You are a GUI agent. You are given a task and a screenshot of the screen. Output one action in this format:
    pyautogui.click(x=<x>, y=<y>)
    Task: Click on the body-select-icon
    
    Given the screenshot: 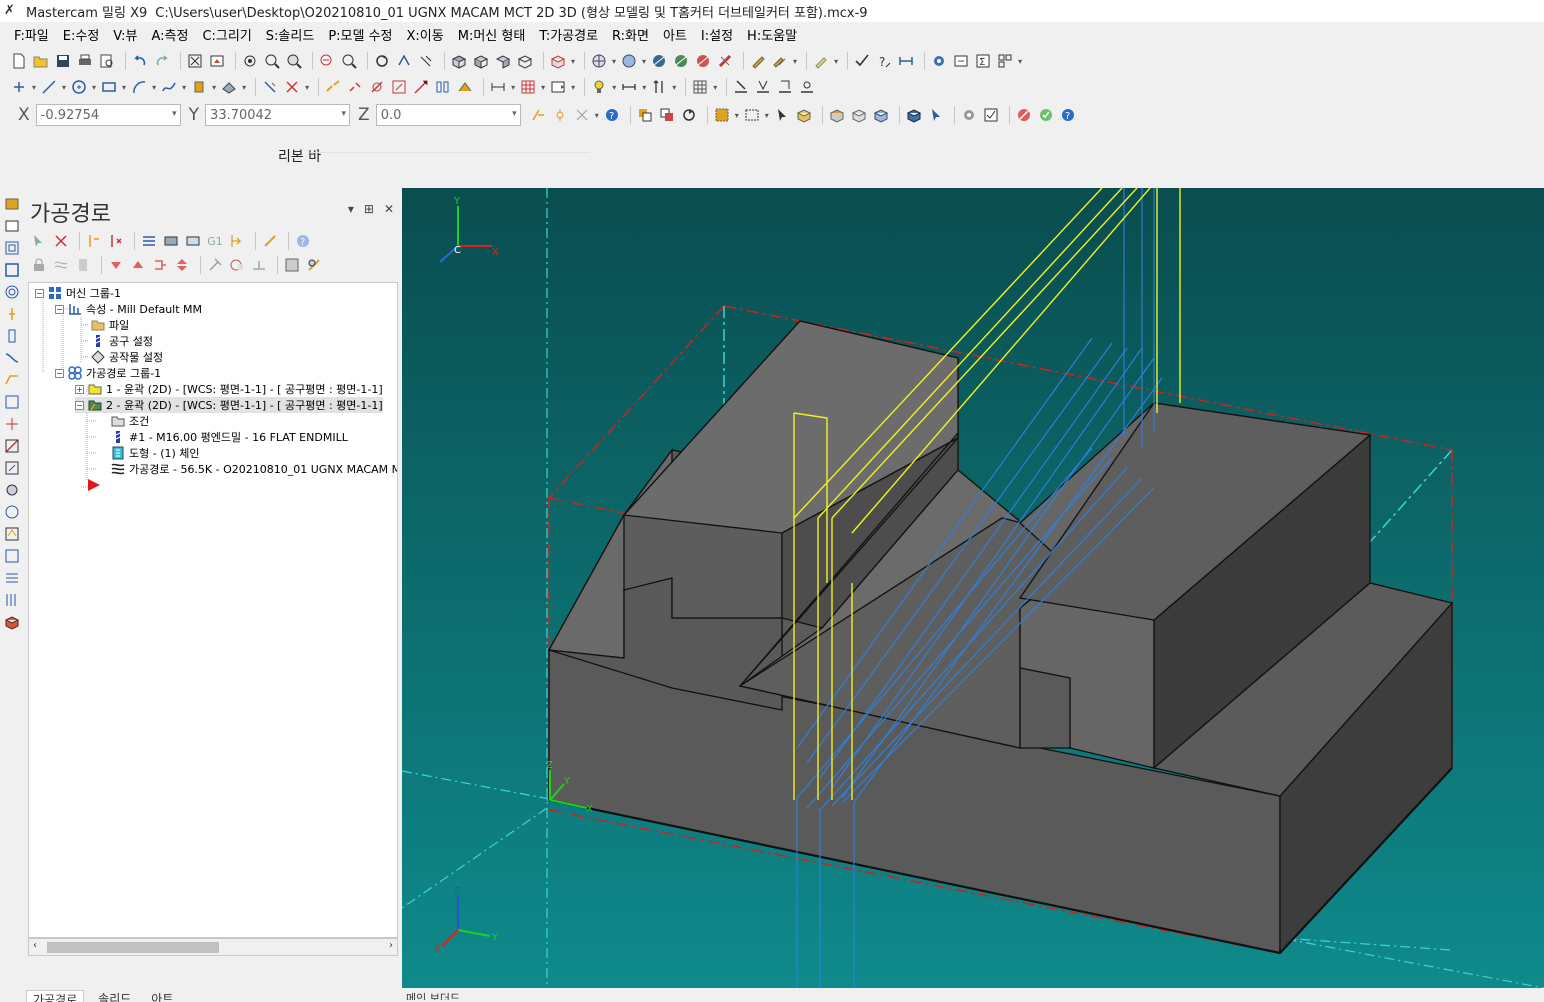 What is the action you would take?
    pyautogui.click(x=881, y=115)
    